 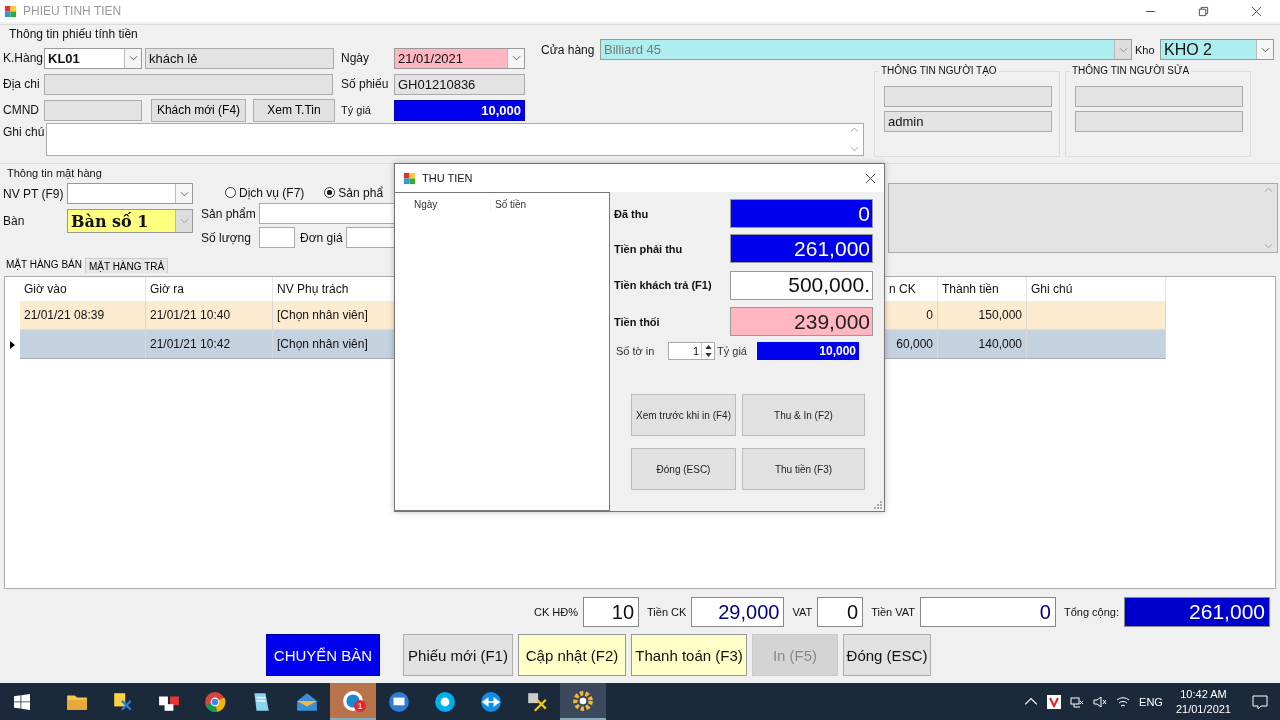 What do you see at coordinates (209, 344) in the screenshot?
I see `table-cell: 21/01/21 10:42` at bounding box center [209, 344].